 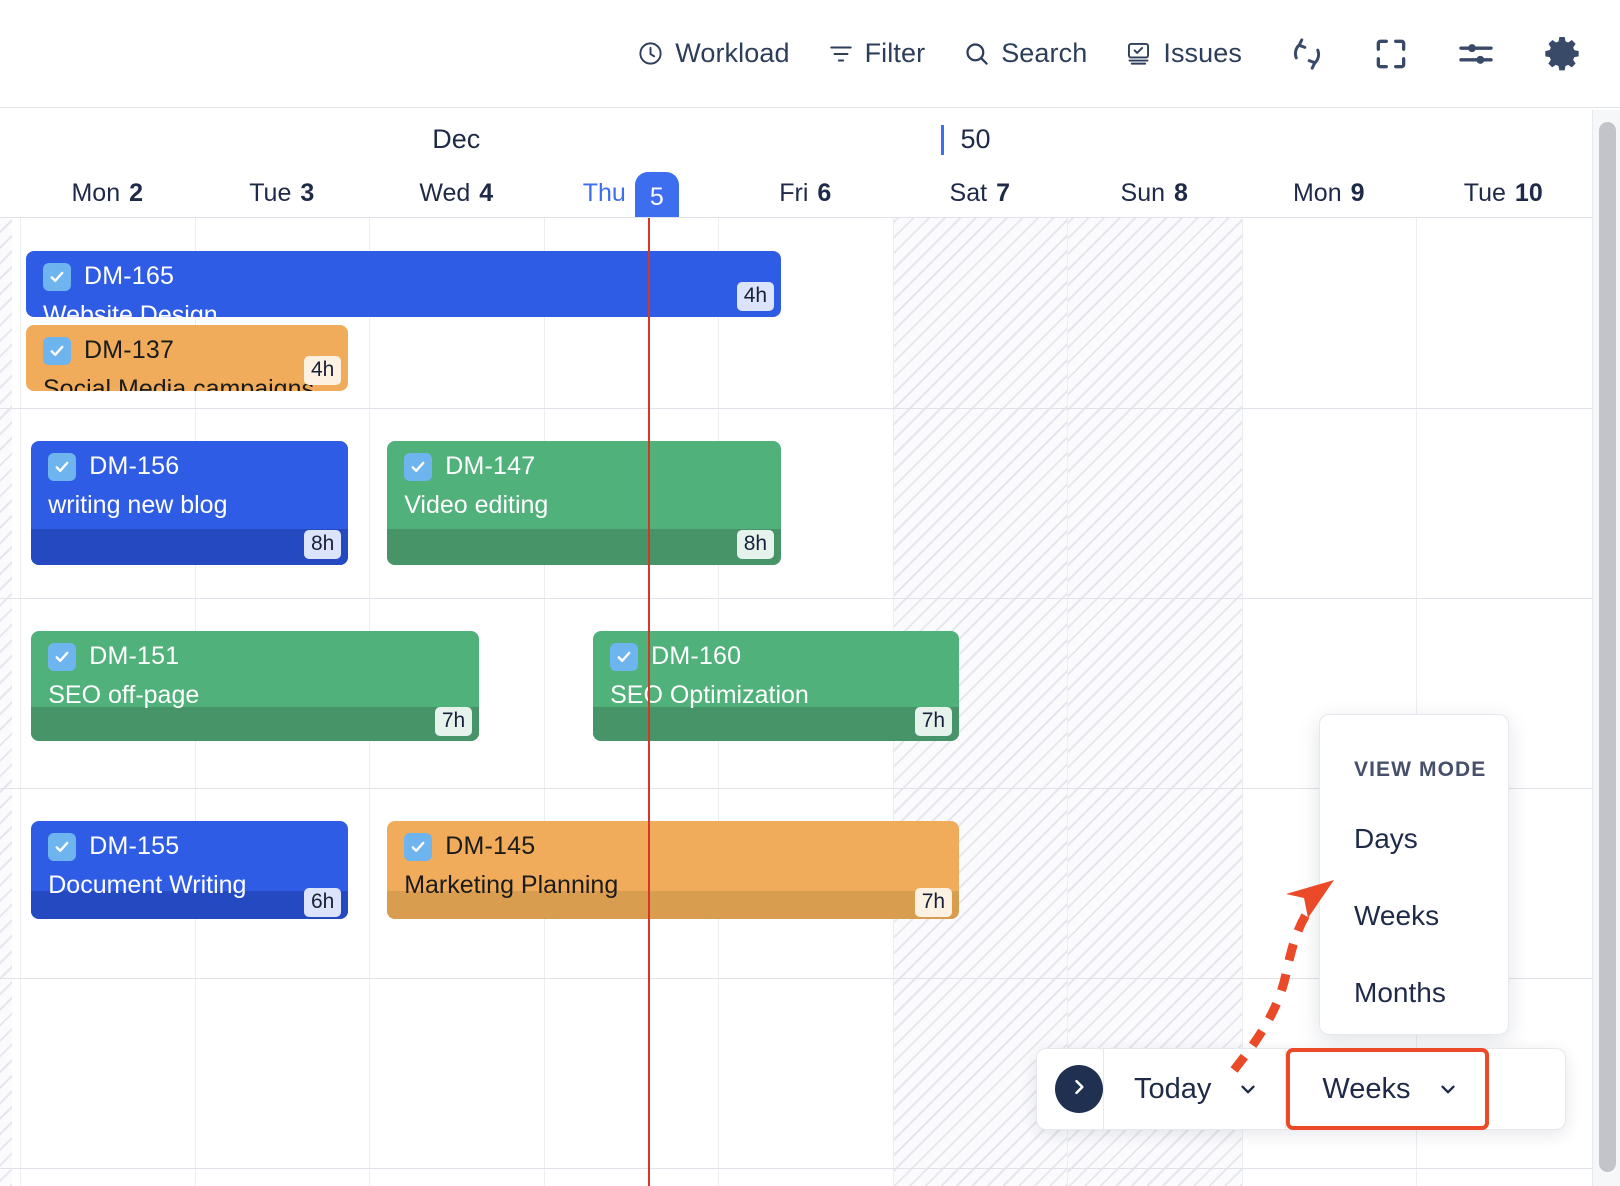 I want to click on task-key: DM-155, so click(x=134, y=846).